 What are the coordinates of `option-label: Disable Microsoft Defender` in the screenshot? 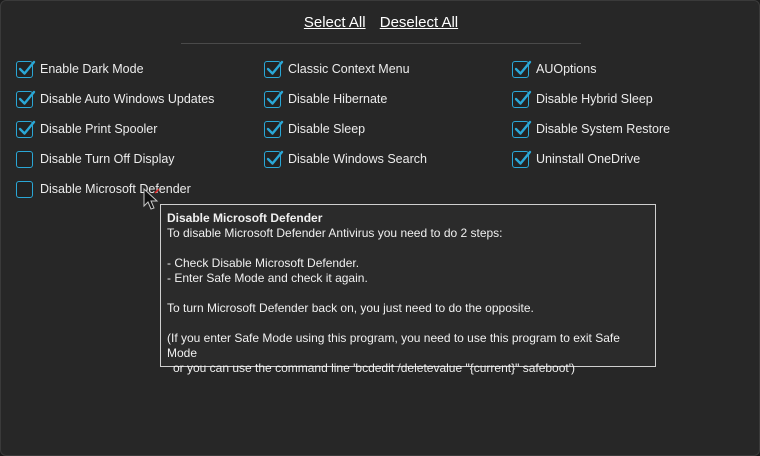 It's located at (115, 189).